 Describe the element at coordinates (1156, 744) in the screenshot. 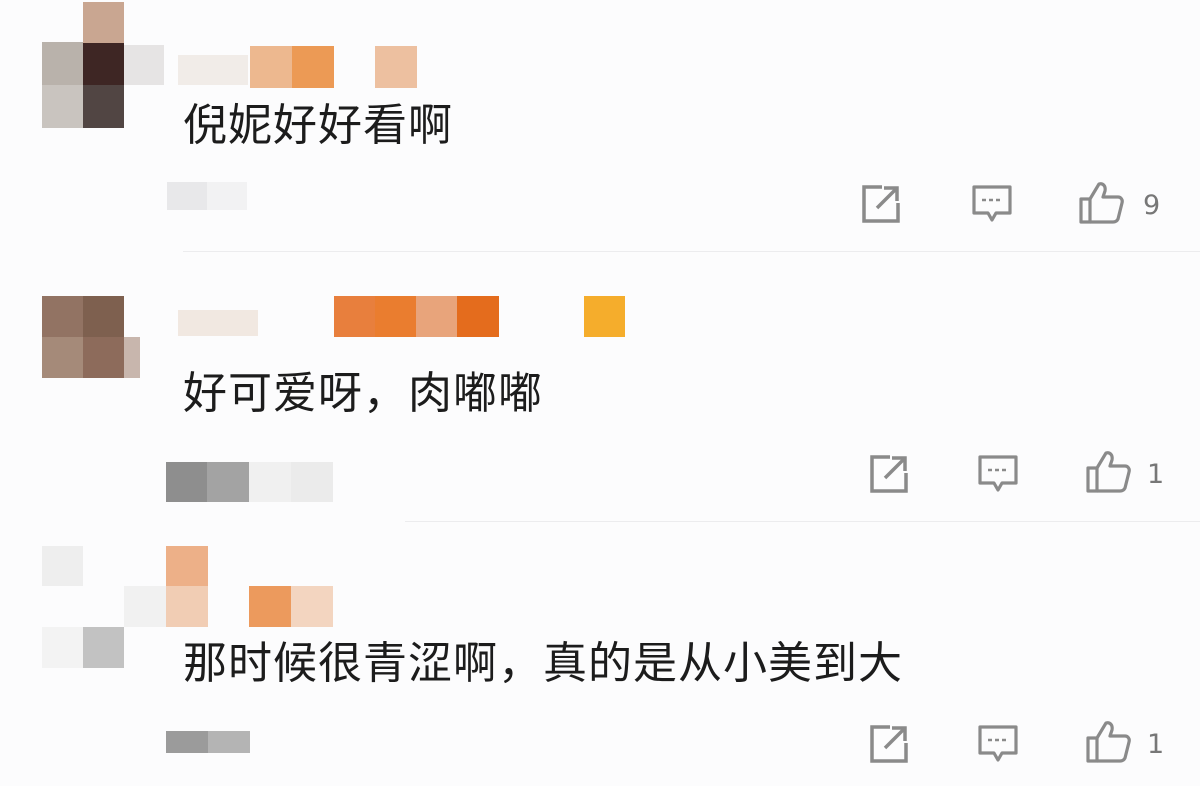

I see `like-count: 1` at that location.